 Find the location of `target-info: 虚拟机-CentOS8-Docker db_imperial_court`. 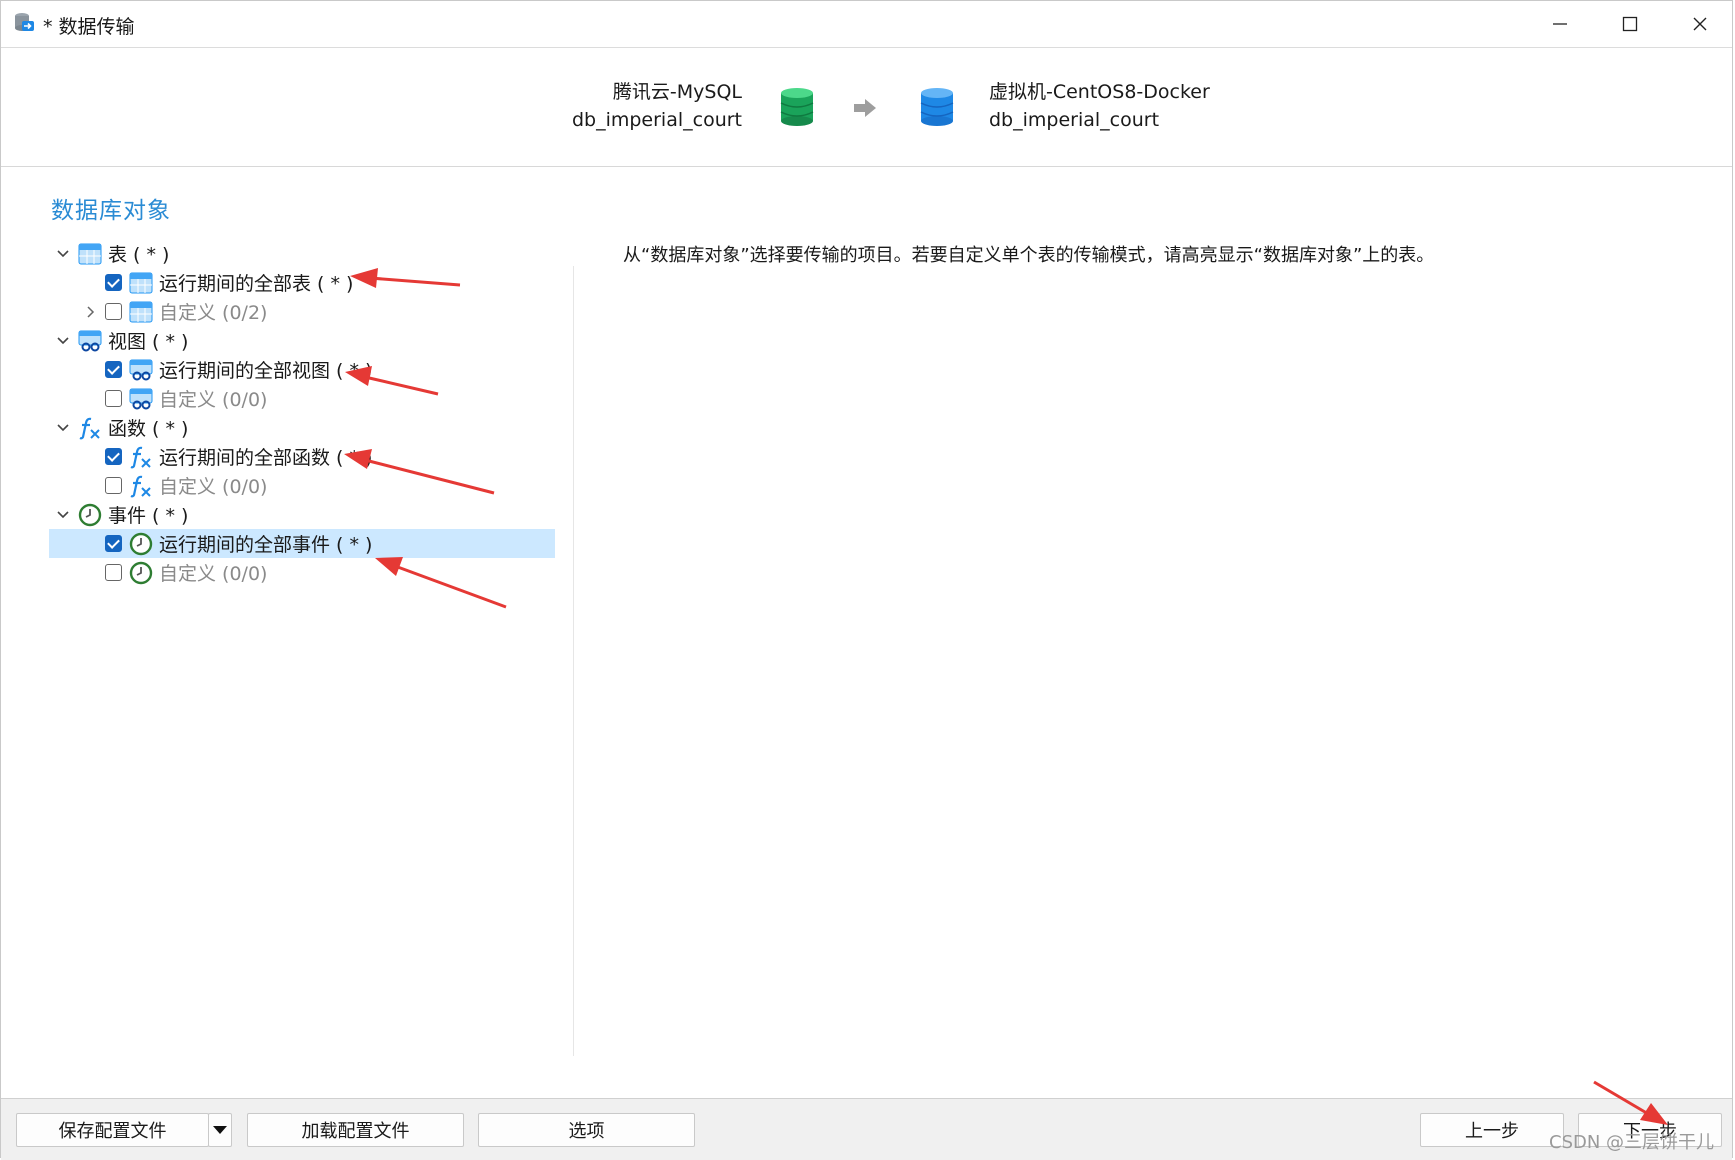

target-info: 虚拟机-CentOS8-Docker db_imperial_court is located at coordinates (1099, 106).